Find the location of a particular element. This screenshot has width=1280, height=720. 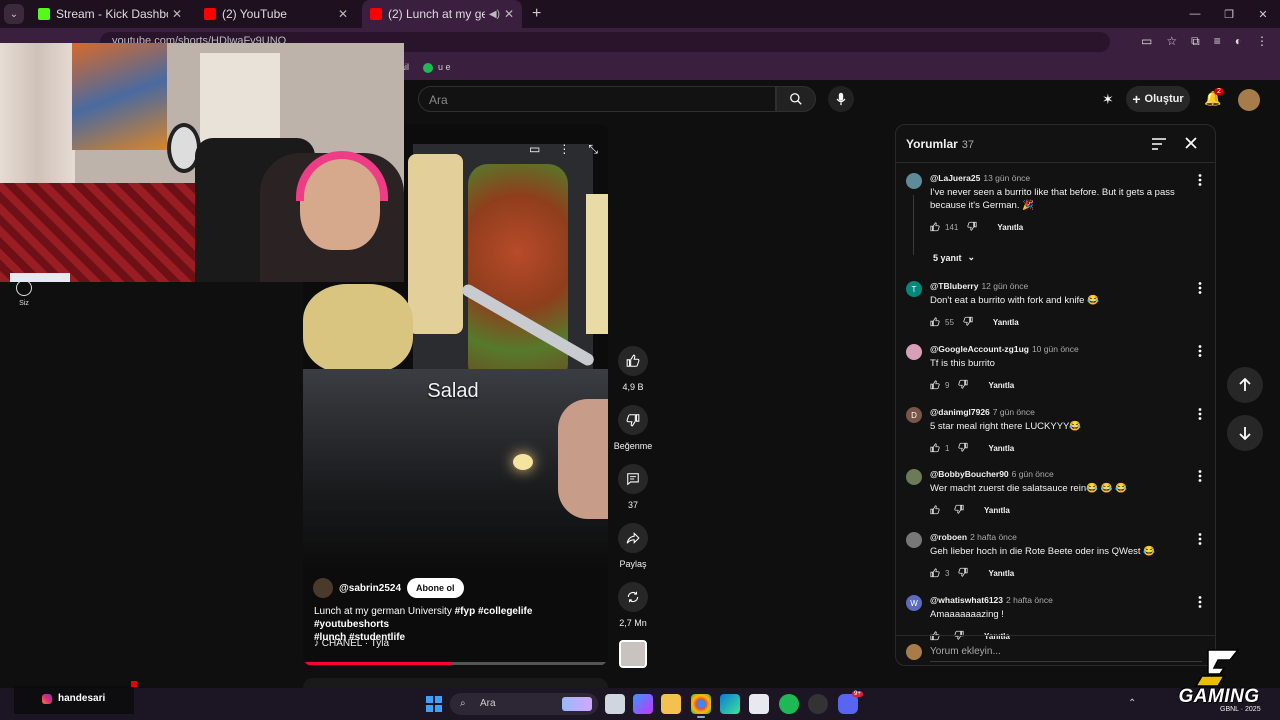

comment-author: @roboen is located at coordinates (948, 537).